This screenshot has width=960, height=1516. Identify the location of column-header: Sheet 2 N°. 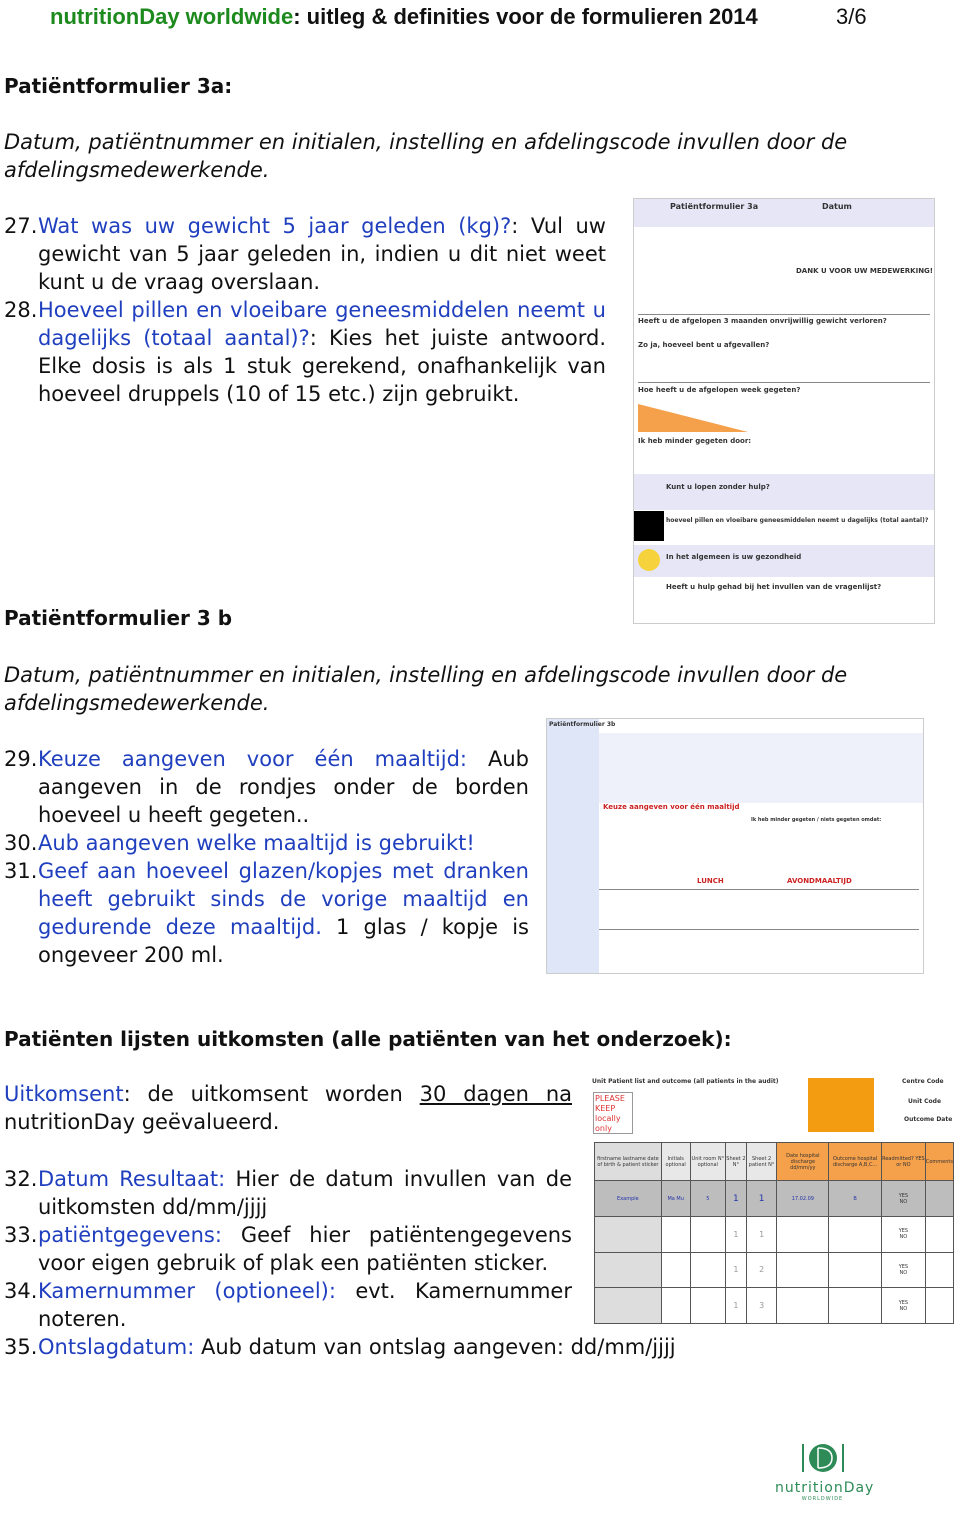
(736, 1161).